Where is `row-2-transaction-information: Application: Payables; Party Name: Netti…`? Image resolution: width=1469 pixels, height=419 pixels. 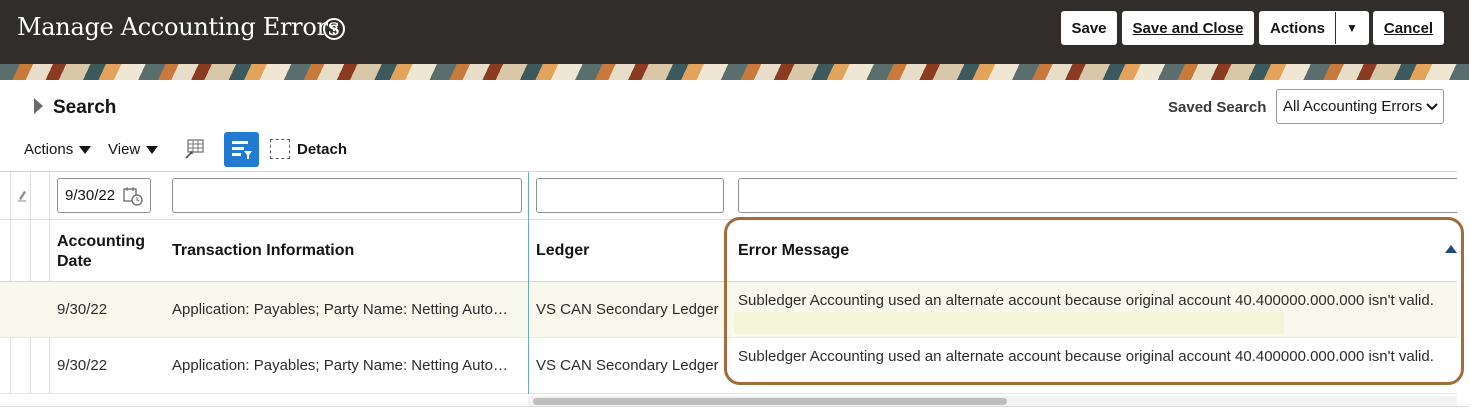
row-2-transaction-information: Application: Payables; Party Name: Netti… is located at coordinates (340, 365).